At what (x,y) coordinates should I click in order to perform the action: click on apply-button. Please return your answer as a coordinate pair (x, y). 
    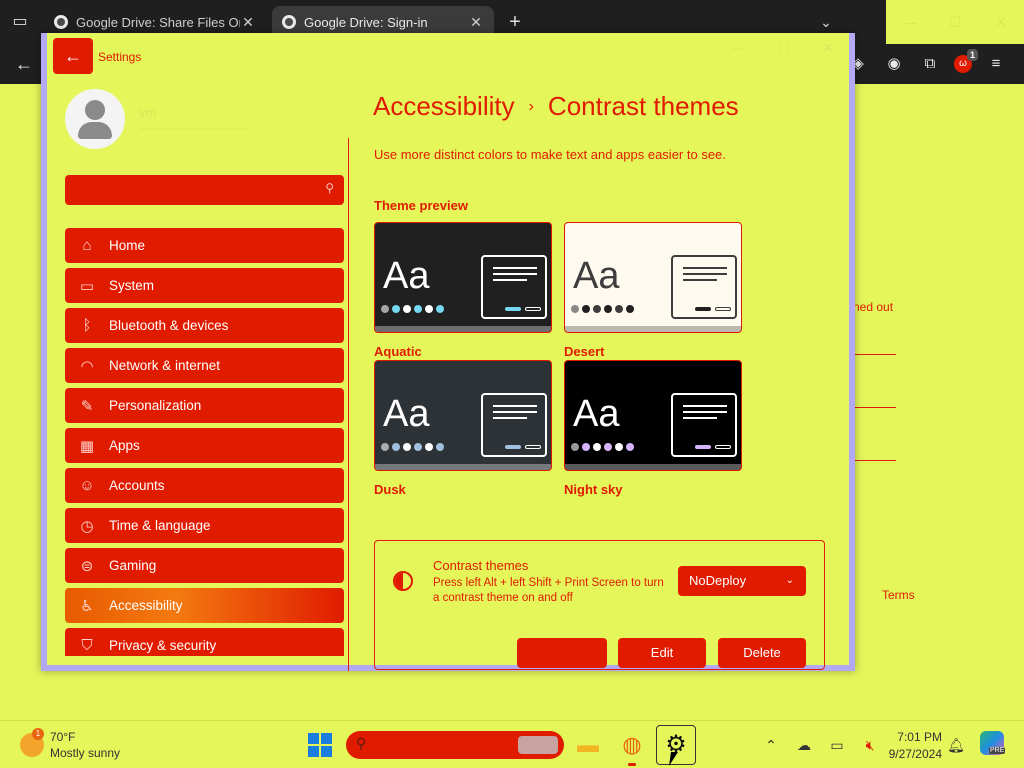
    Looking at the image, I should click on (562, 653).